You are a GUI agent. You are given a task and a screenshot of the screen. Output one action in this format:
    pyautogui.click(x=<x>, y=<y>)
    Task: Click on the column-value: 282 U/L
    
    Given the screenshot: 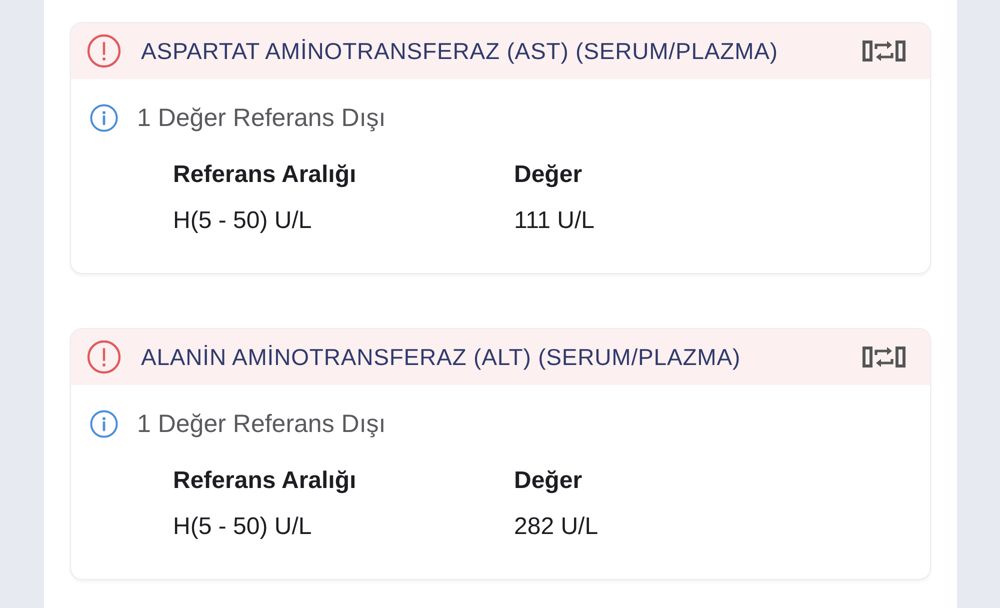 What is the action you would take?
    pyautogui.click(x=556, y=527)
    